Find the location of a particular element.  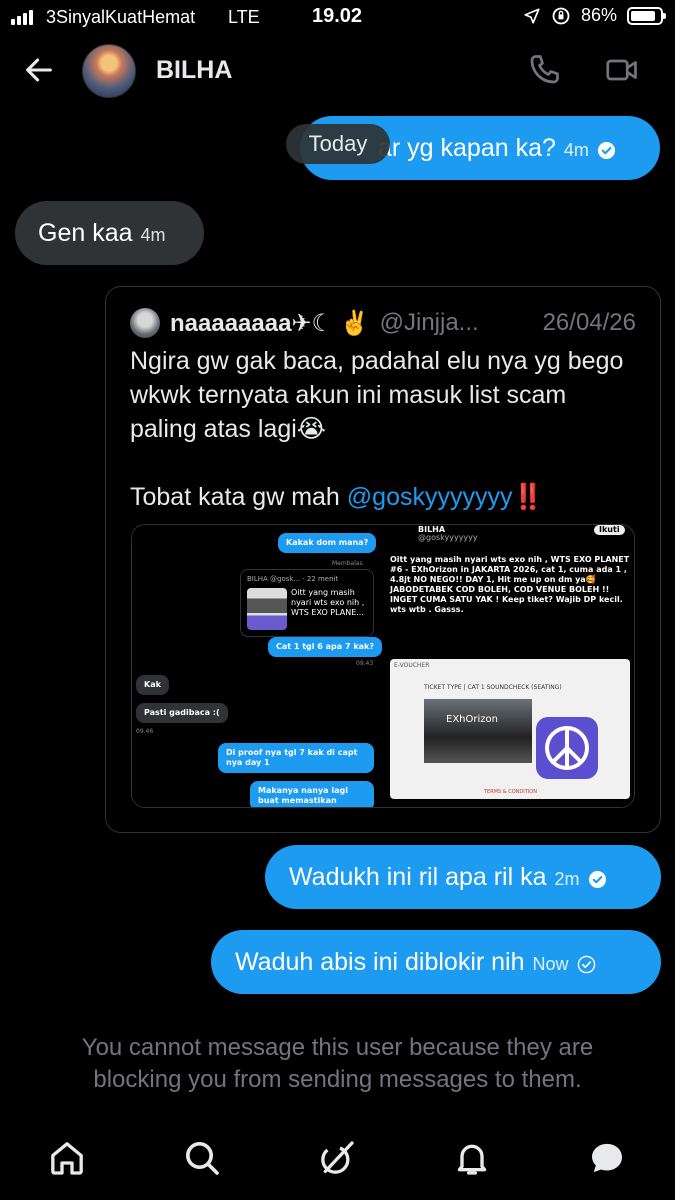

bottom-navigation is located at coordinates (337, 1163).